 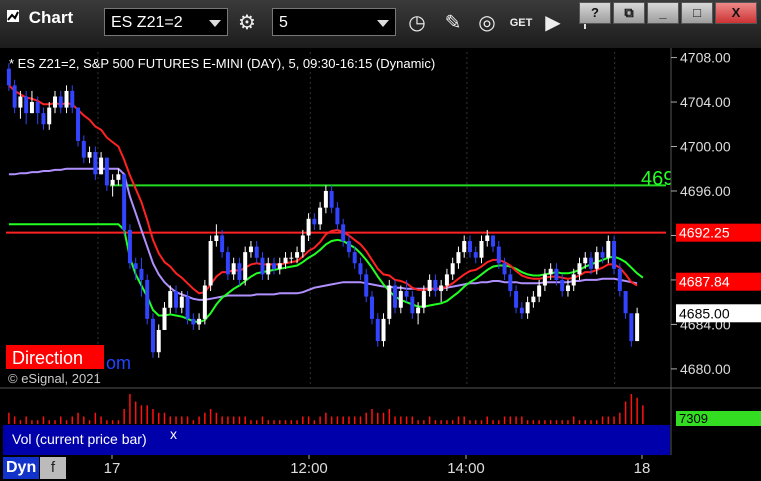 What do you see at coordinates (487, 23) in the screenshot?
I see `study-icon: ◎` at bounding box center [487, 23].